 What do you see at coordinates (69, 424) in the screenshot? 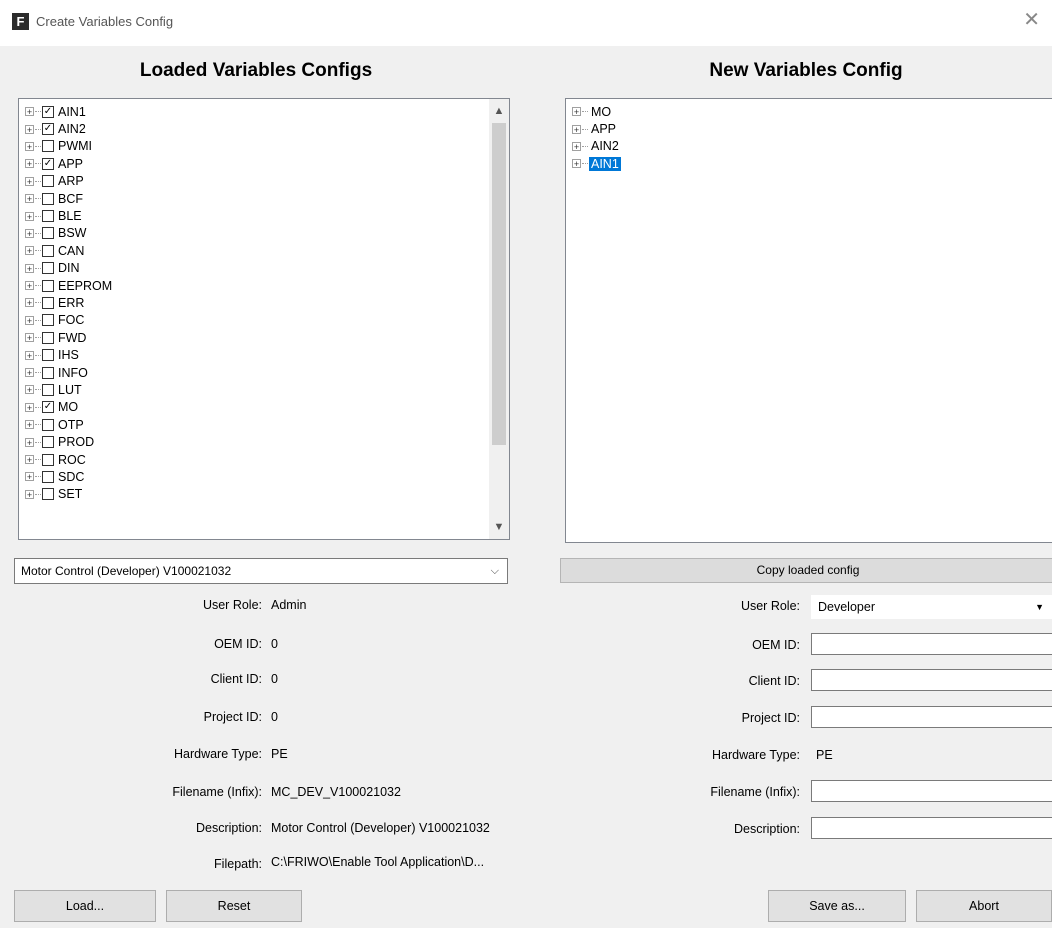
I see `tree-item: + OTP` at bounding box center [69, 424].